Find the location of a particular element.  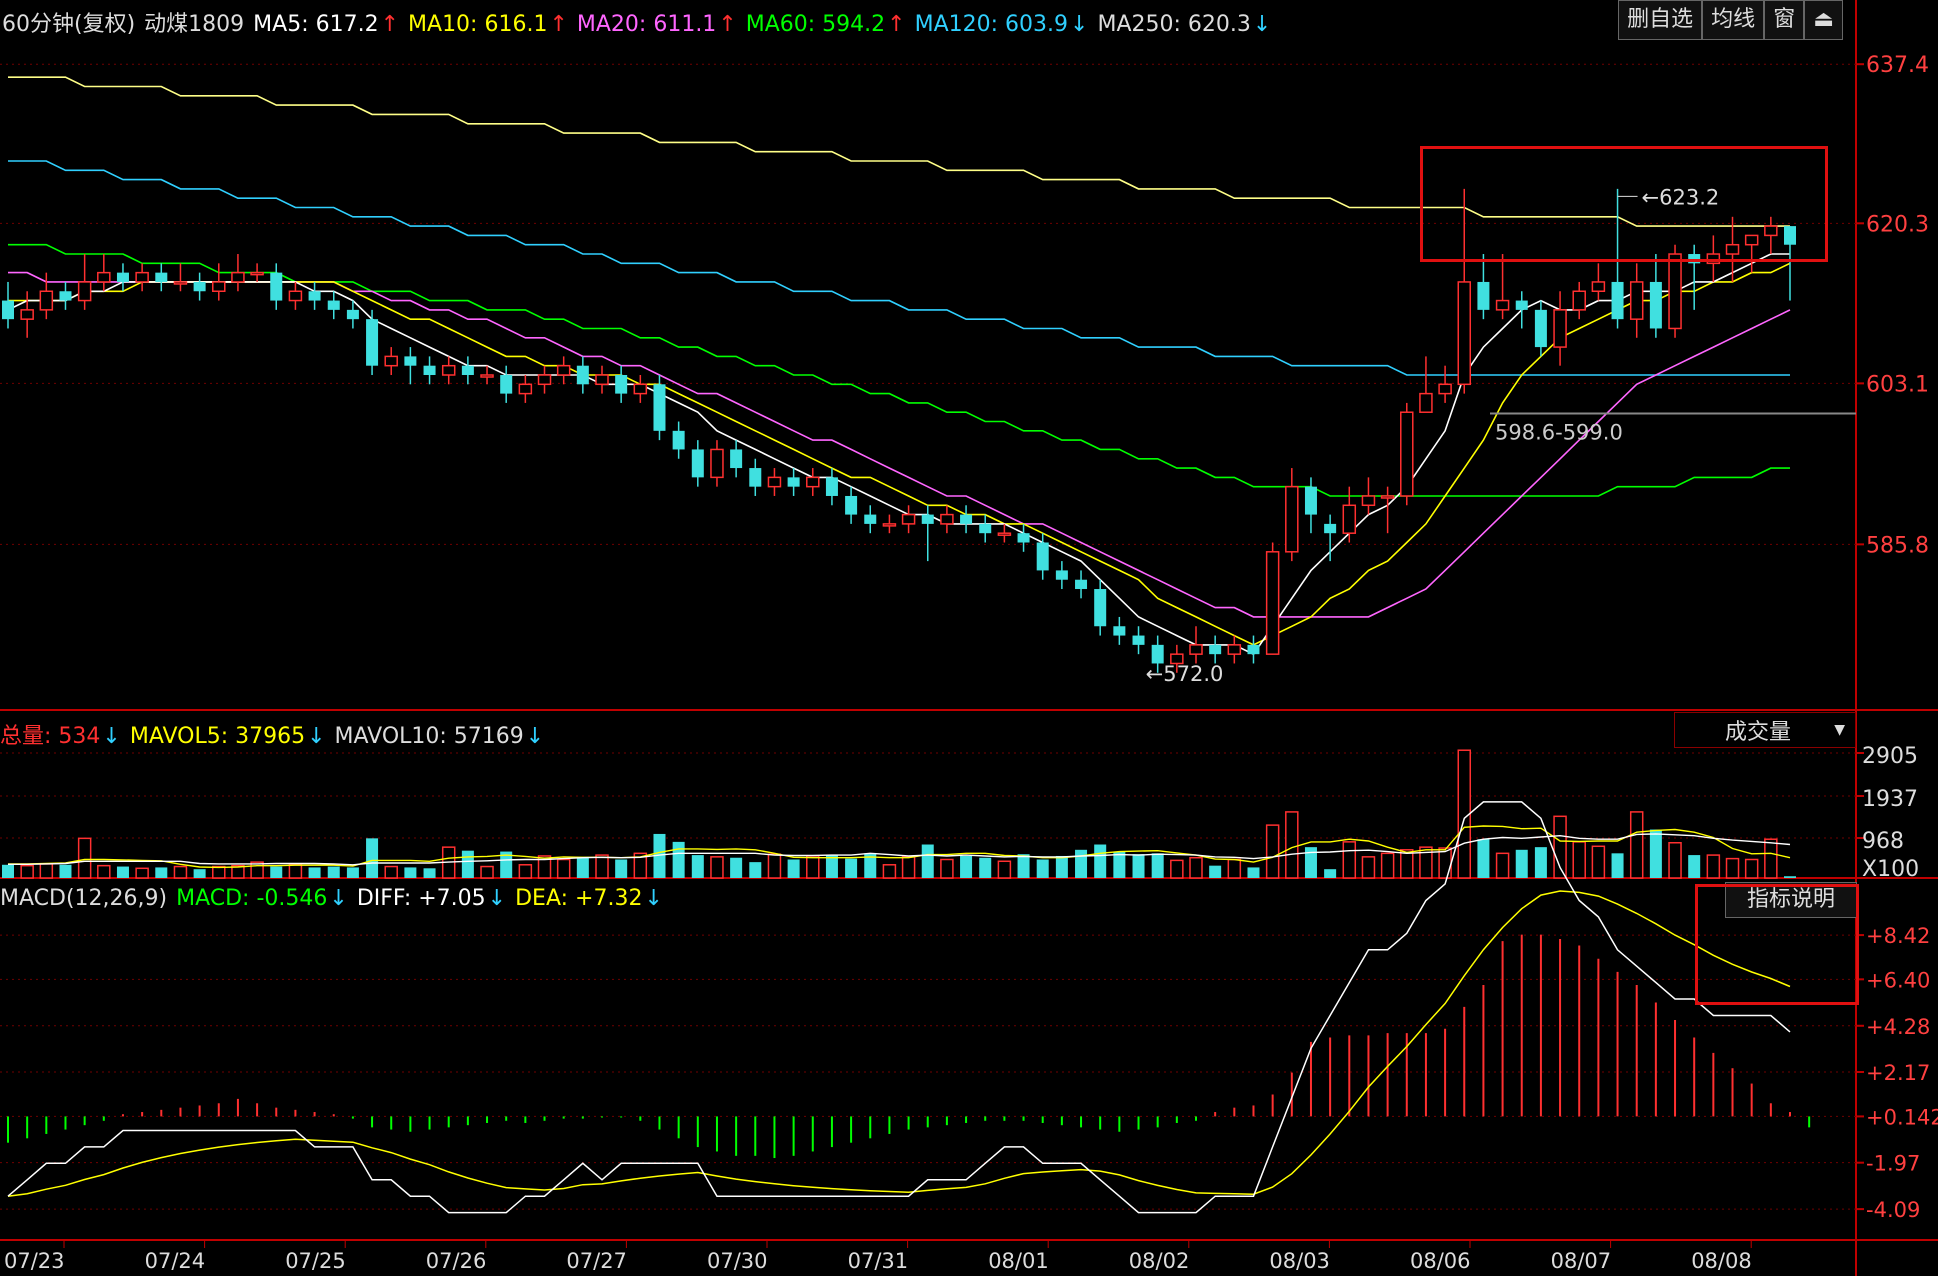

x-tick-label: 08/08 is located at coordinates (1721, 1261).